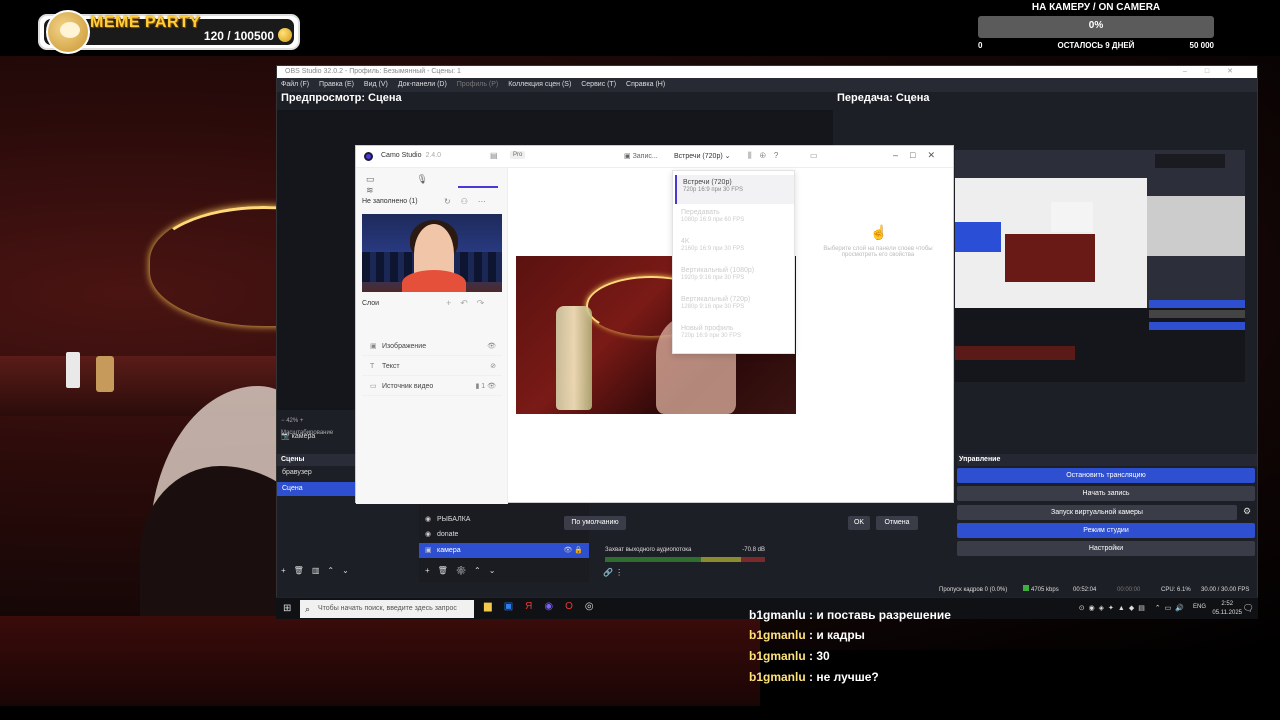 This screenshot has width=1280, height=720. What do you see at coordinates (478, 187) in the screenshot?
I see `active-tab-indicator` at bounding box center [478, 187].